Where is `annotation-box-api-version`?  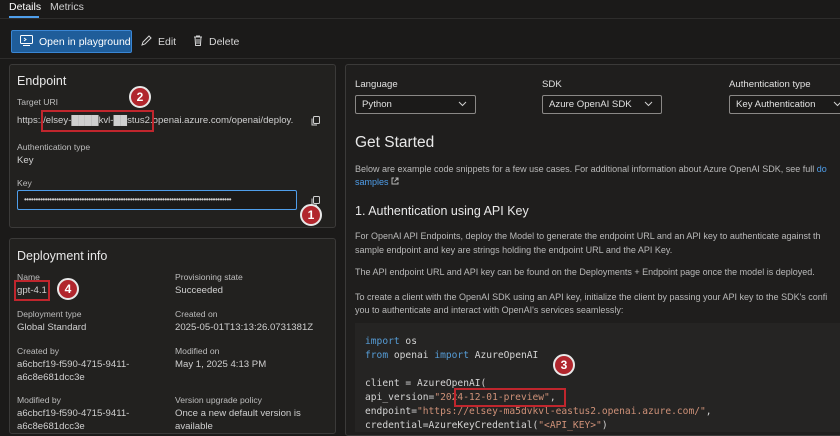 annotation-box-api-version is located at coordinates (510, 397).